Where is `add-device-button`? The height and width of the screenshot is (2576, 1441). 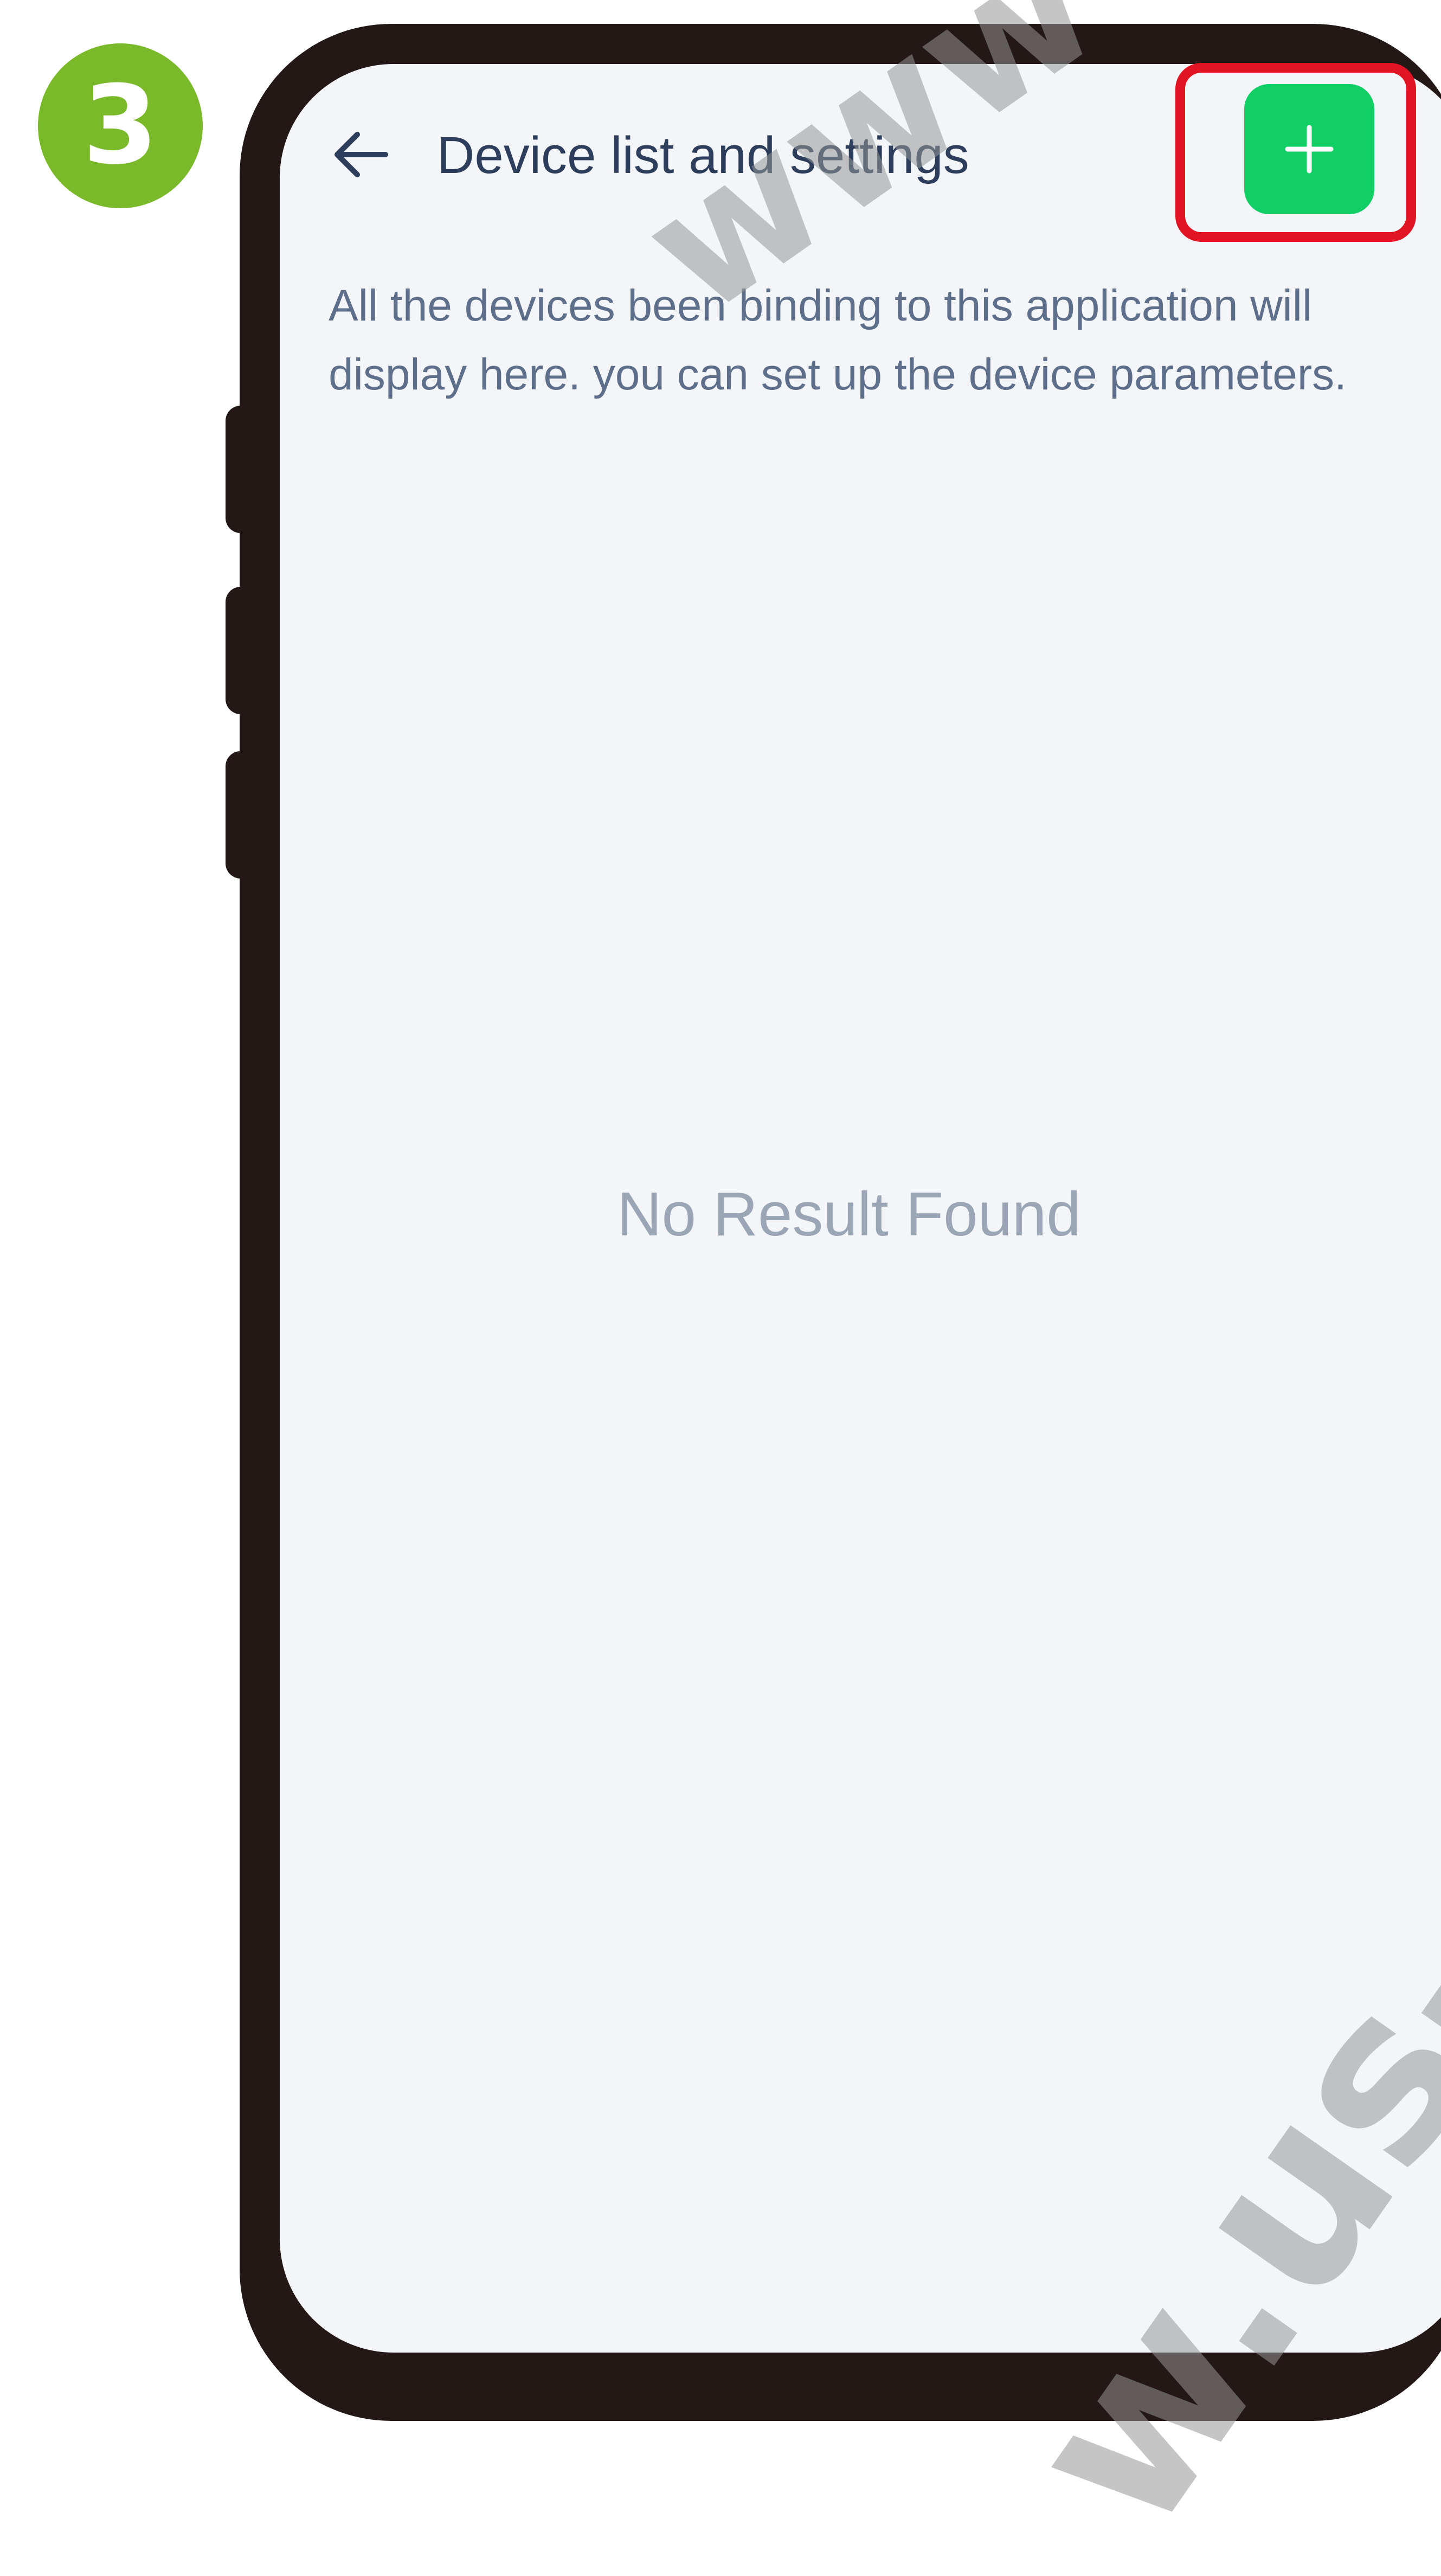 add-device-button is located at coordinates (1309, 149).